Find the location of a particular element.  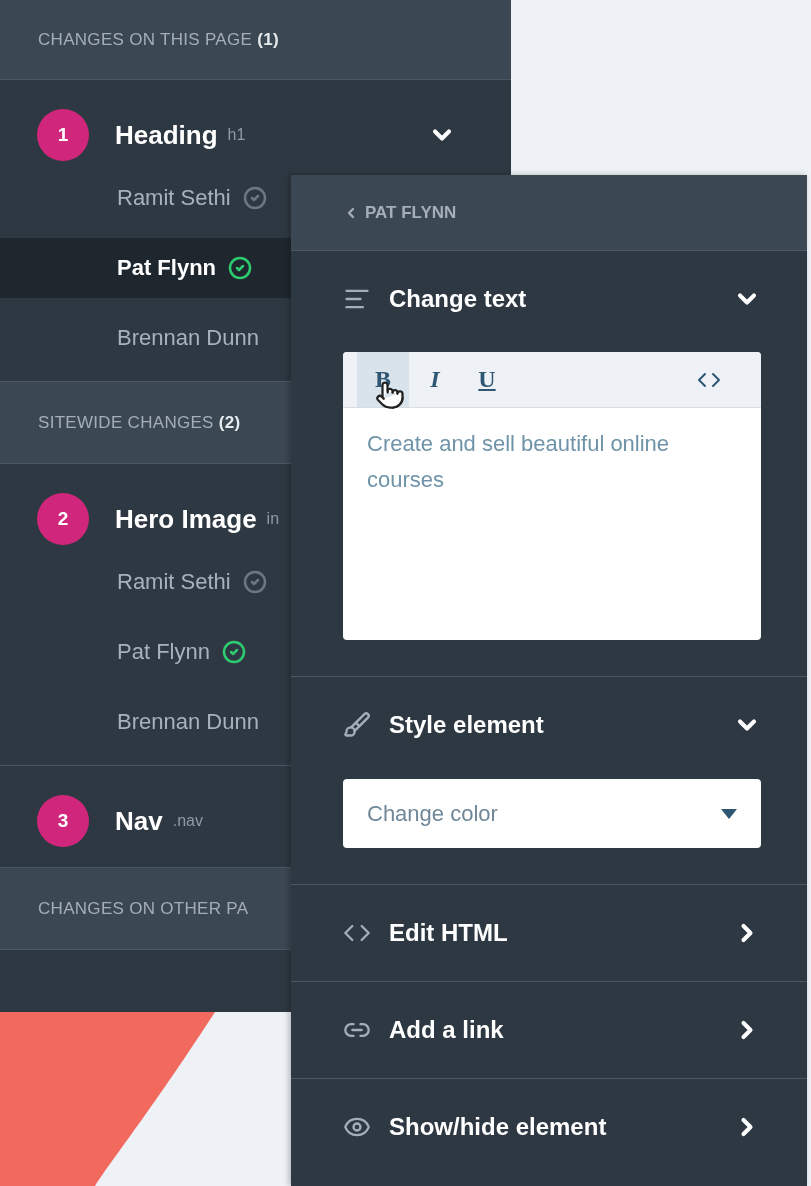

format-button: I is located at coordinates (435, 379).